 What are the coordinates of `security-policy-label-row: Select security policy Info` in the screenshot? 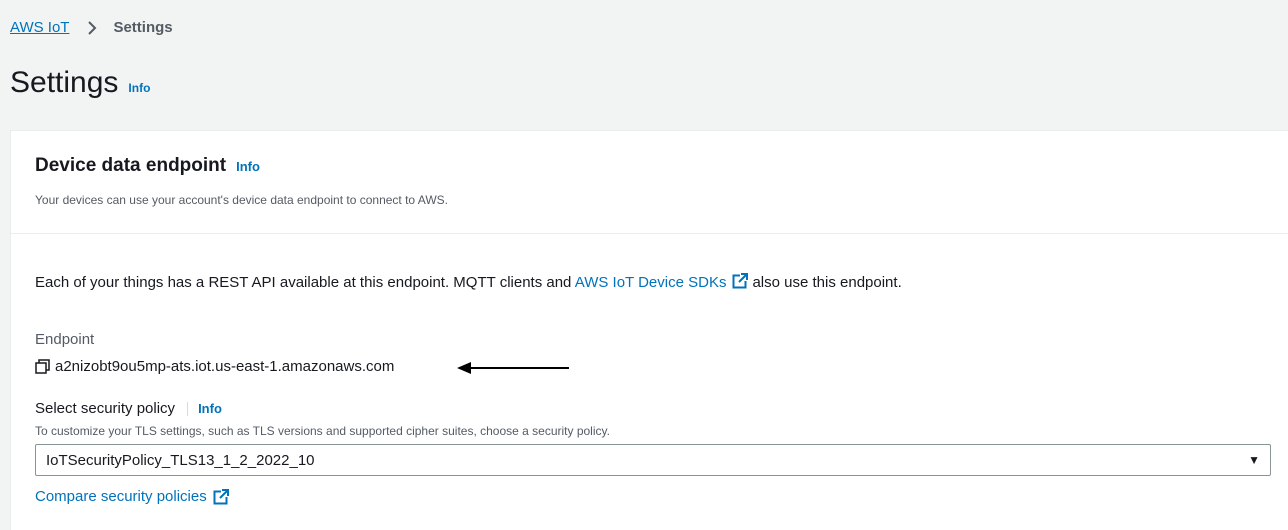 It's located at (128, 408).